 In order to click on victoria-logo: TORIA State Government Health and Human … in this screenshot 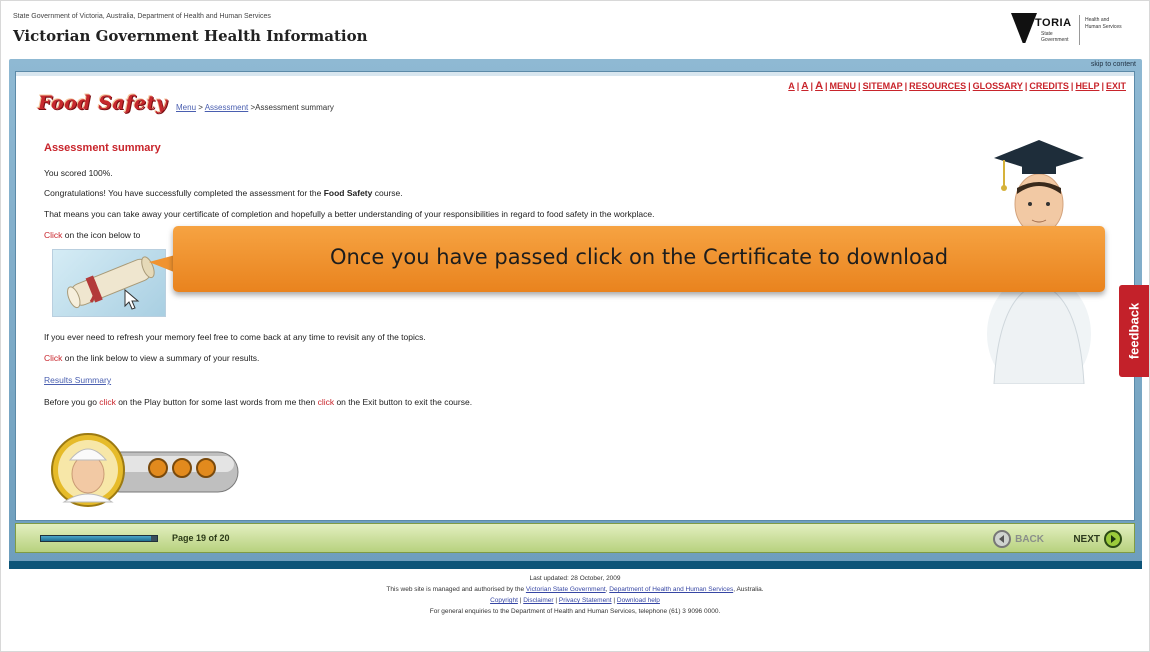, I will do `click(1071, 32)`.